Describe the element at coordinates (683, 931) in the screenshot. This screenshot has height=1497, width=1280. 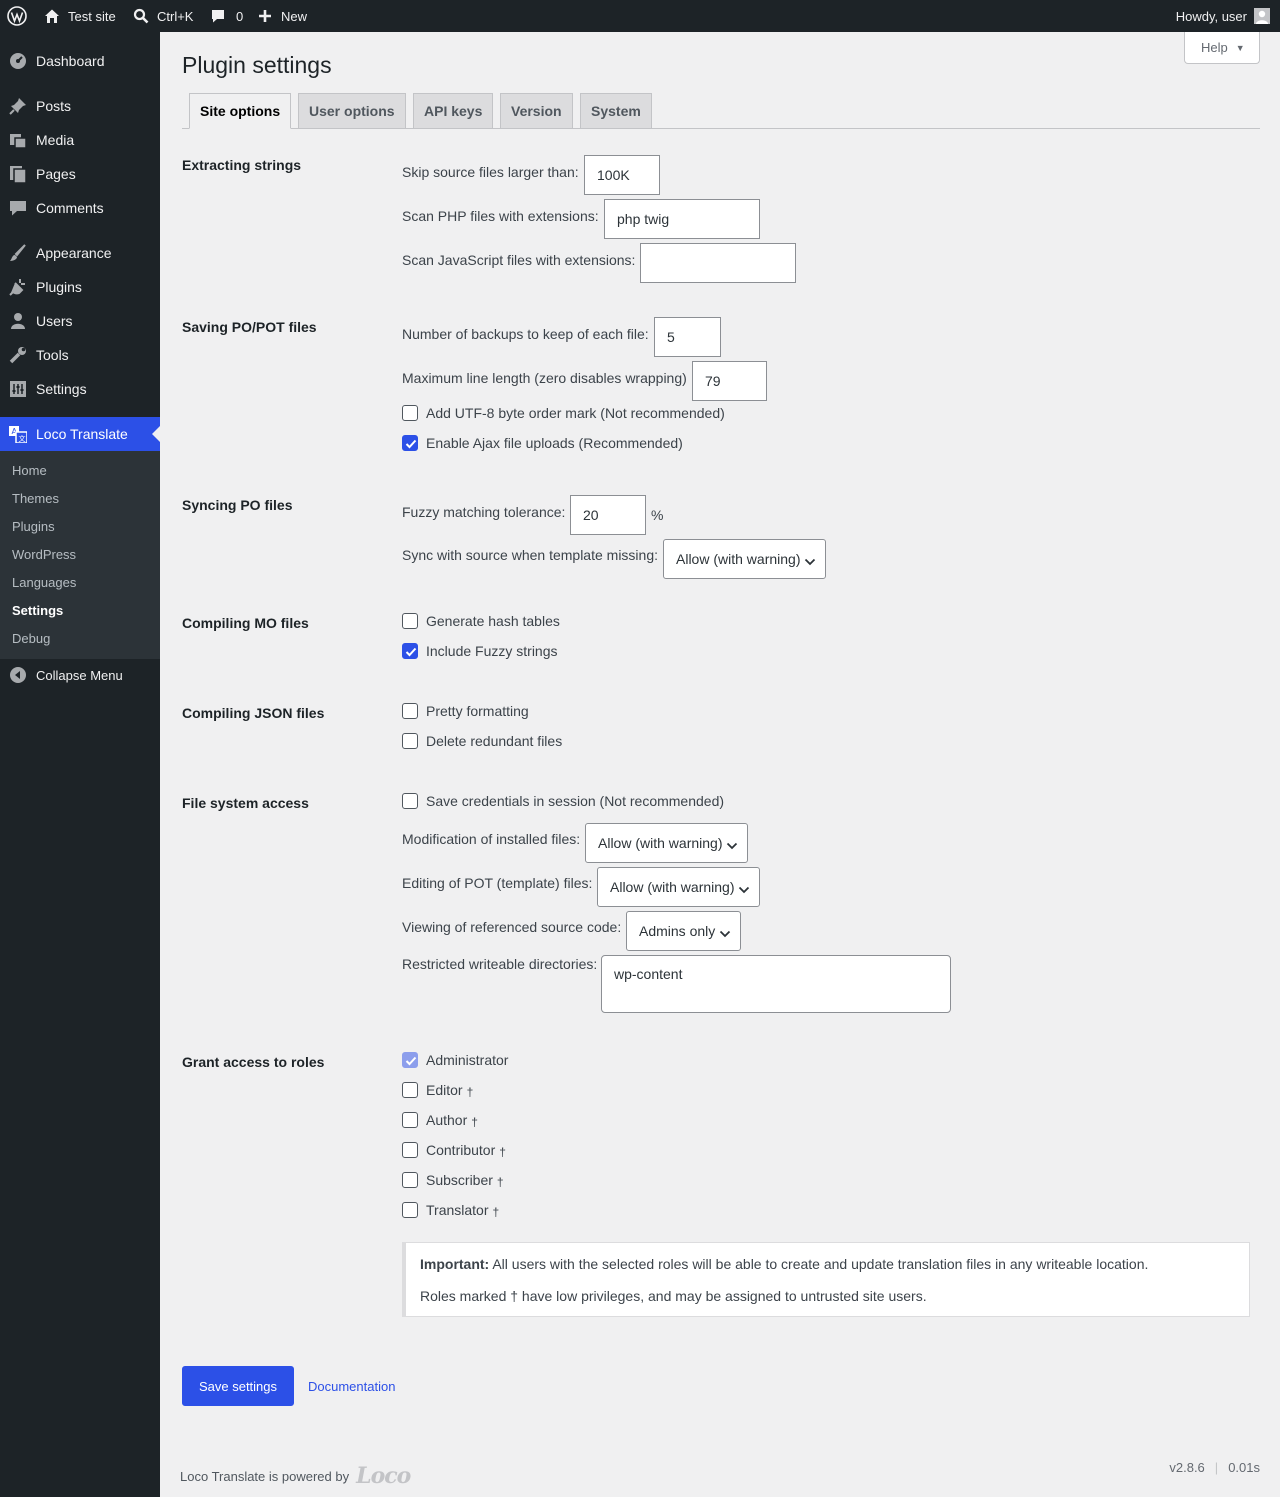
I see `view-source-select: Admins only` at that location.